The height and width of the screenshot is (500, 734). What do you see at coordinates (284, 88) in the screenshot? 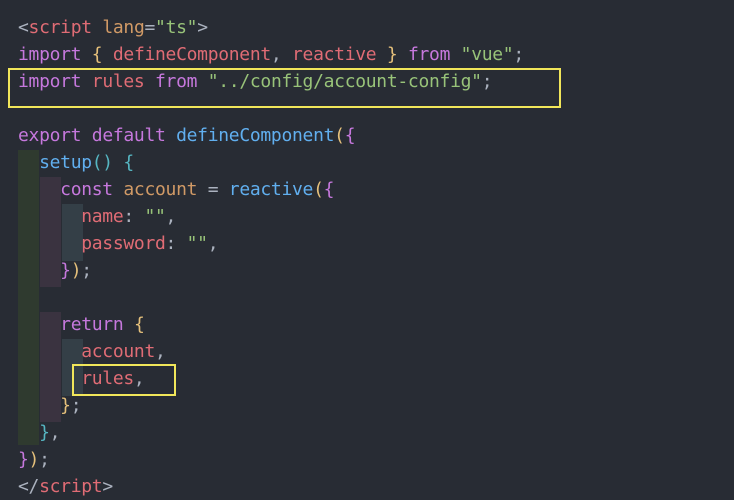
I see `highlight-box-import-rules` at bounding box center [284, 88].